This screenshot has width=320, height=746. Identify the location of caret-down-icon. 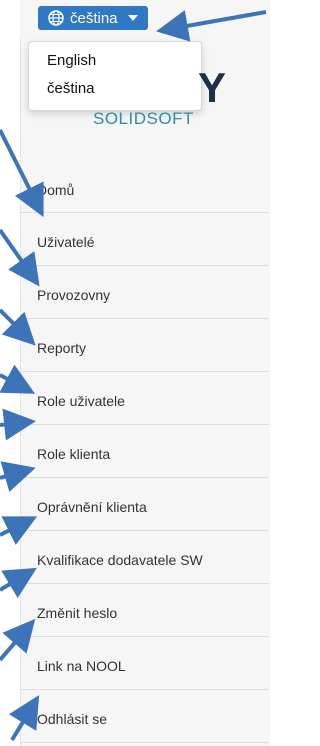
(132, 18).